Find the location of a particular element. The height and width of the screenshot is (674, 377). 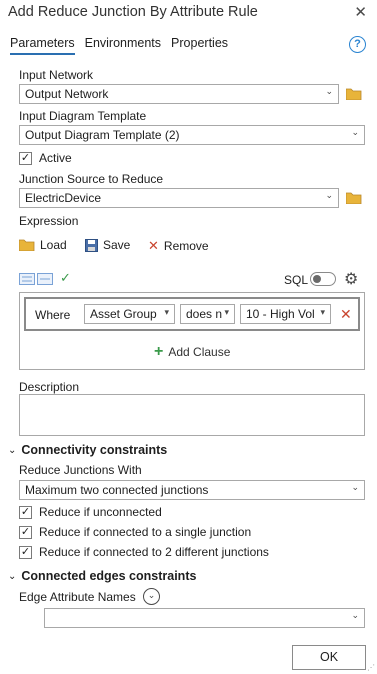

save-label: Save is located at coordinates (117, 245).